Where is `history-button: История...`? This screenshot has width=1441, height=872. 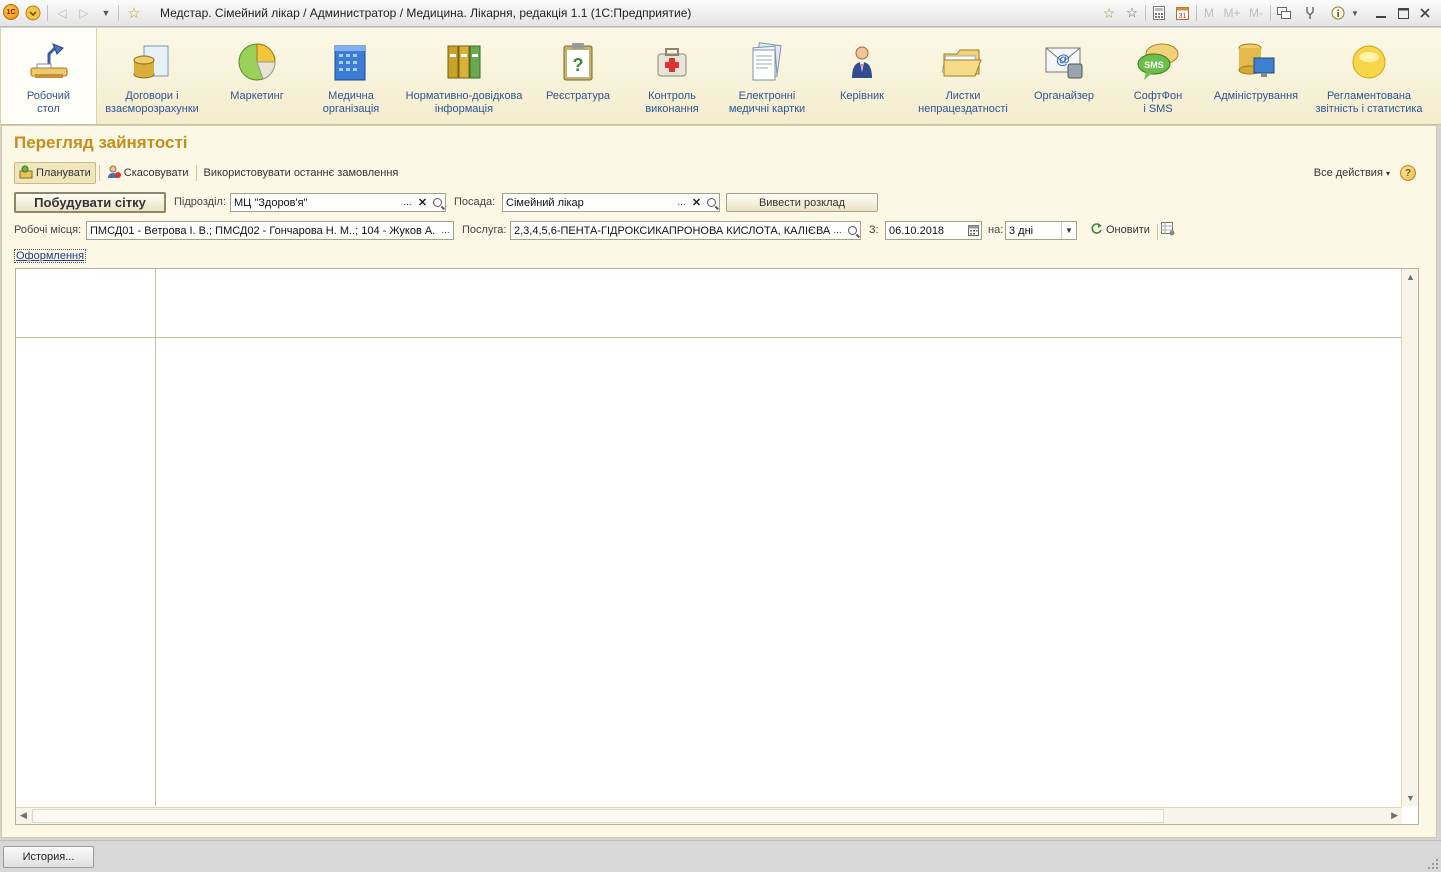 history-button: История... is located at coordinates (48, 857).